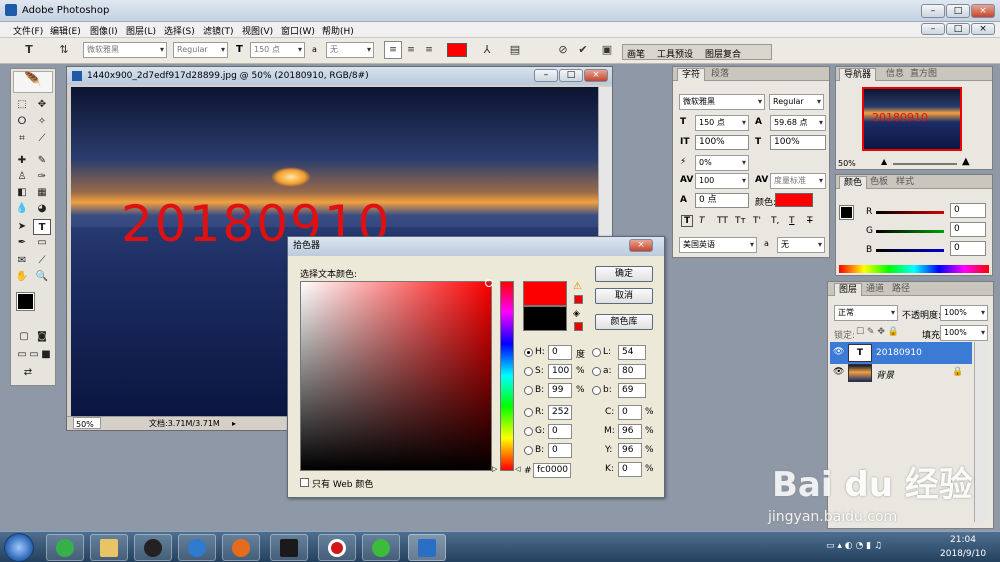 This screenshot has height=562, width=1000. I want to click on taskbar-wechat, so click(381, 547).